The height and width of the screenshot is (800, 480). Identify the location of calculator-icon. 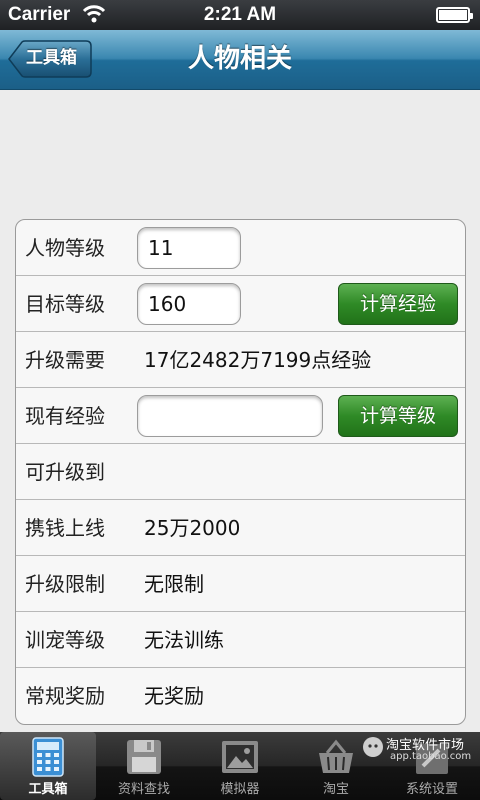
(48, 757).